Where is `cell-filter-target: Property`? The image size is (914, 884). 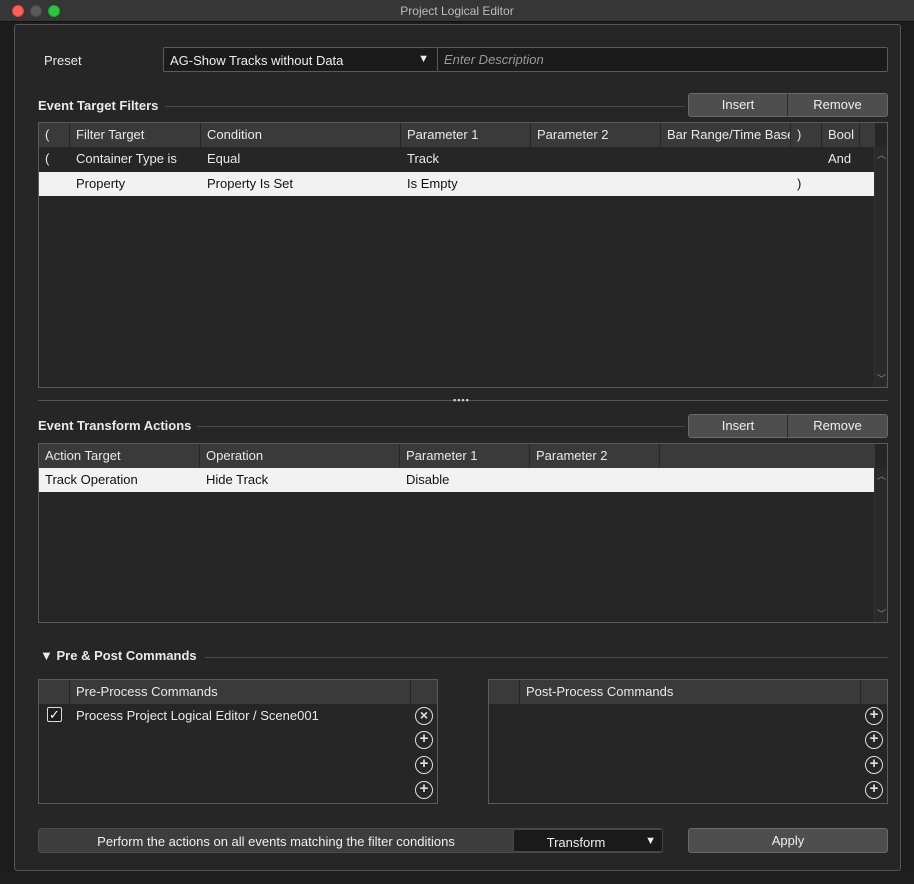
cell-filter-target: Property is located at coordinates (101, 183).